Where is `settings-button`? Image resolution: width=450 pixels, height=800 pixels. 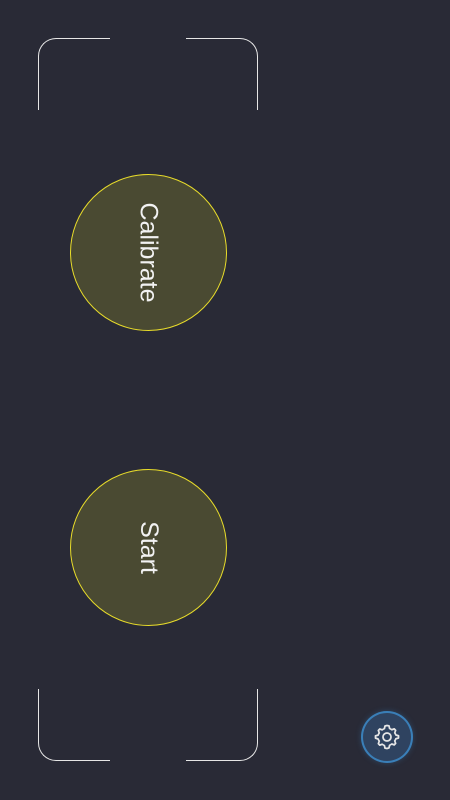 settings-button is located at coordinates (387, 737).